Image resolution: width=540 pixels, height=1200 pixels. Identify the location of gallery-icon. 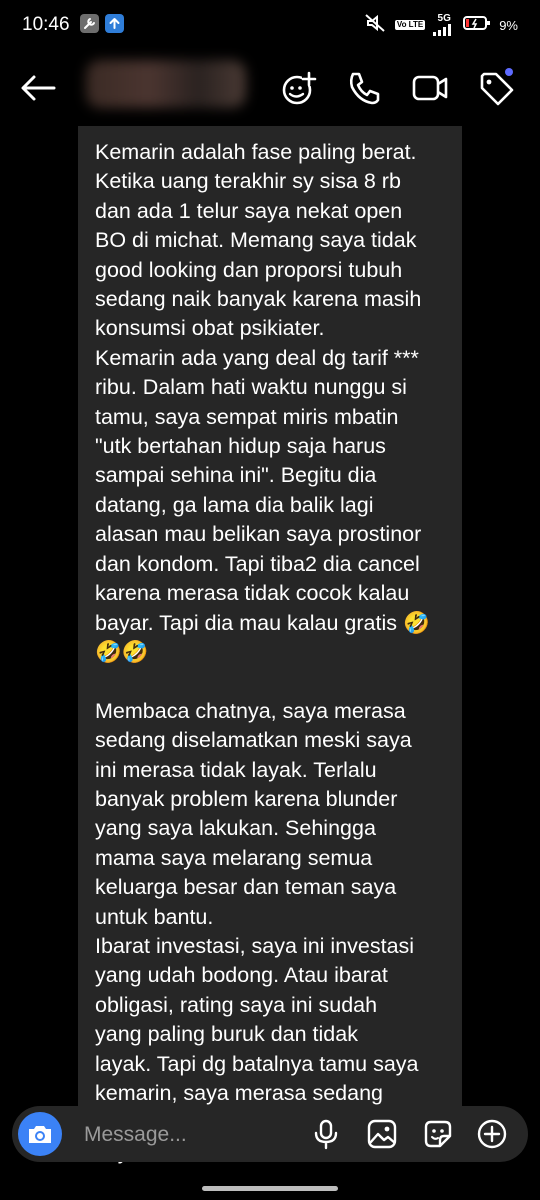
(382, 1134).